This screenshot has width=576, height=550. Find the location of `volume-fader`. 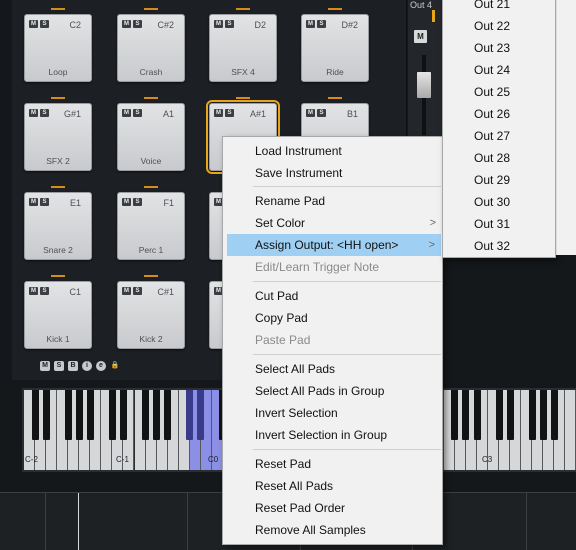

volume-fader is located at coordinates (424, 85).